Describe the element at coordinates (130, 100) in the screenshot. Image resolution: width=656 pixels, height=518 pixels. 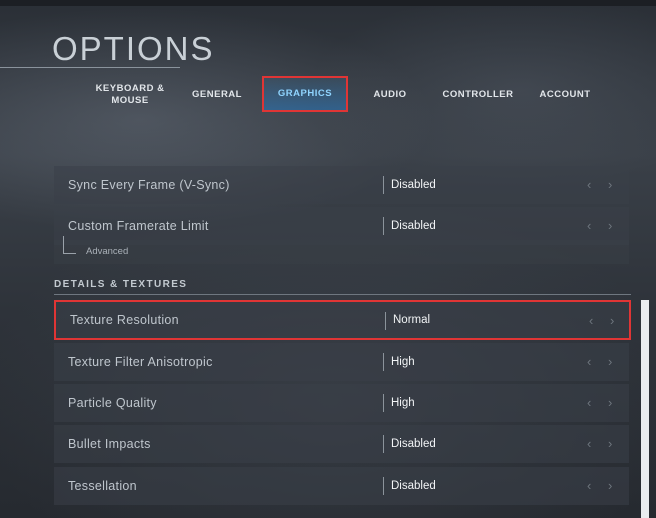
I see `tab-label-line2: MOUSE` at that location.